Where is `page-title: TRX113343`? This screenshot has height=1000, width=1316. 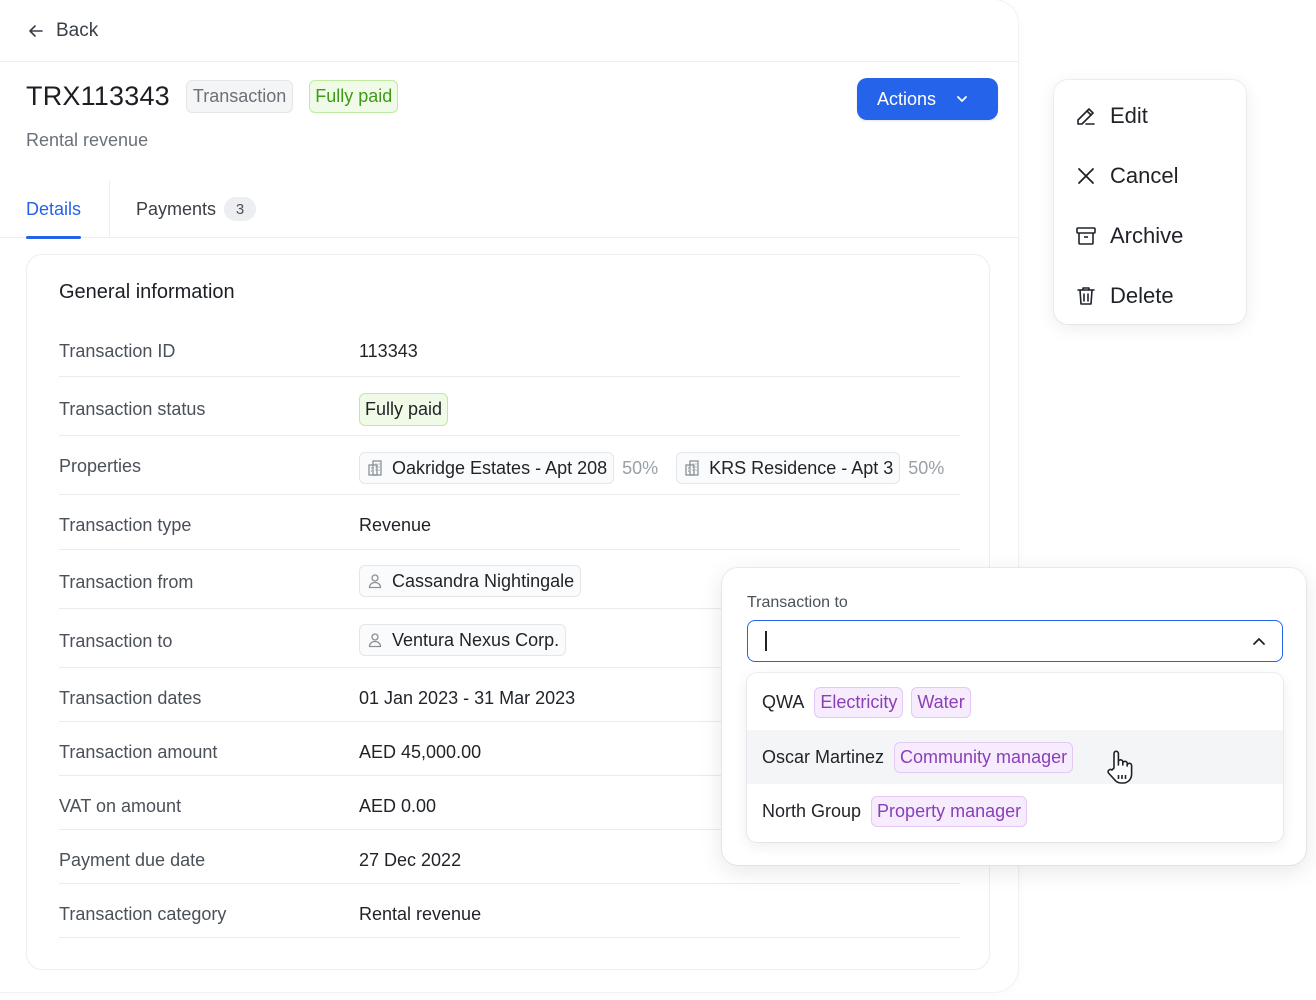 page-title: TRX113343 is located at coordinates (98, 96).